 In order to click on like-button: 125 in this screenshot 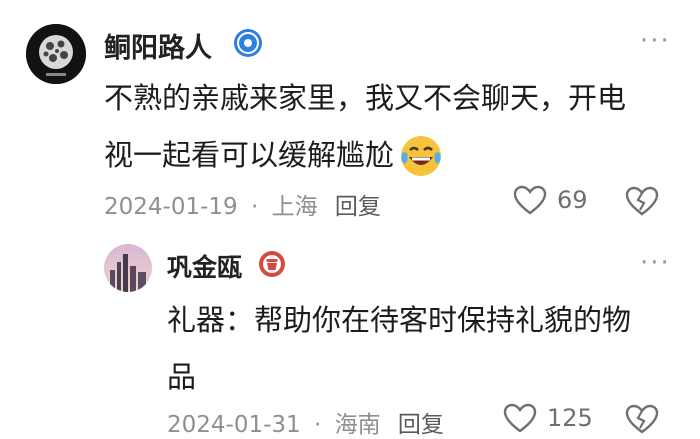, I will do `click(548, 418)`.